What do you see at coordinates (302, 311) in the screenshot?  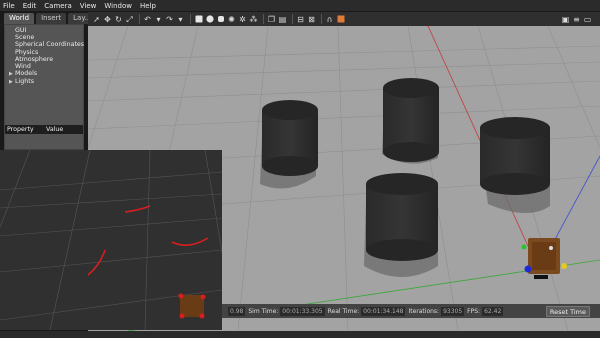 I see `sim-time-value: 00:01:33.305` at bounding box center [302, 311].